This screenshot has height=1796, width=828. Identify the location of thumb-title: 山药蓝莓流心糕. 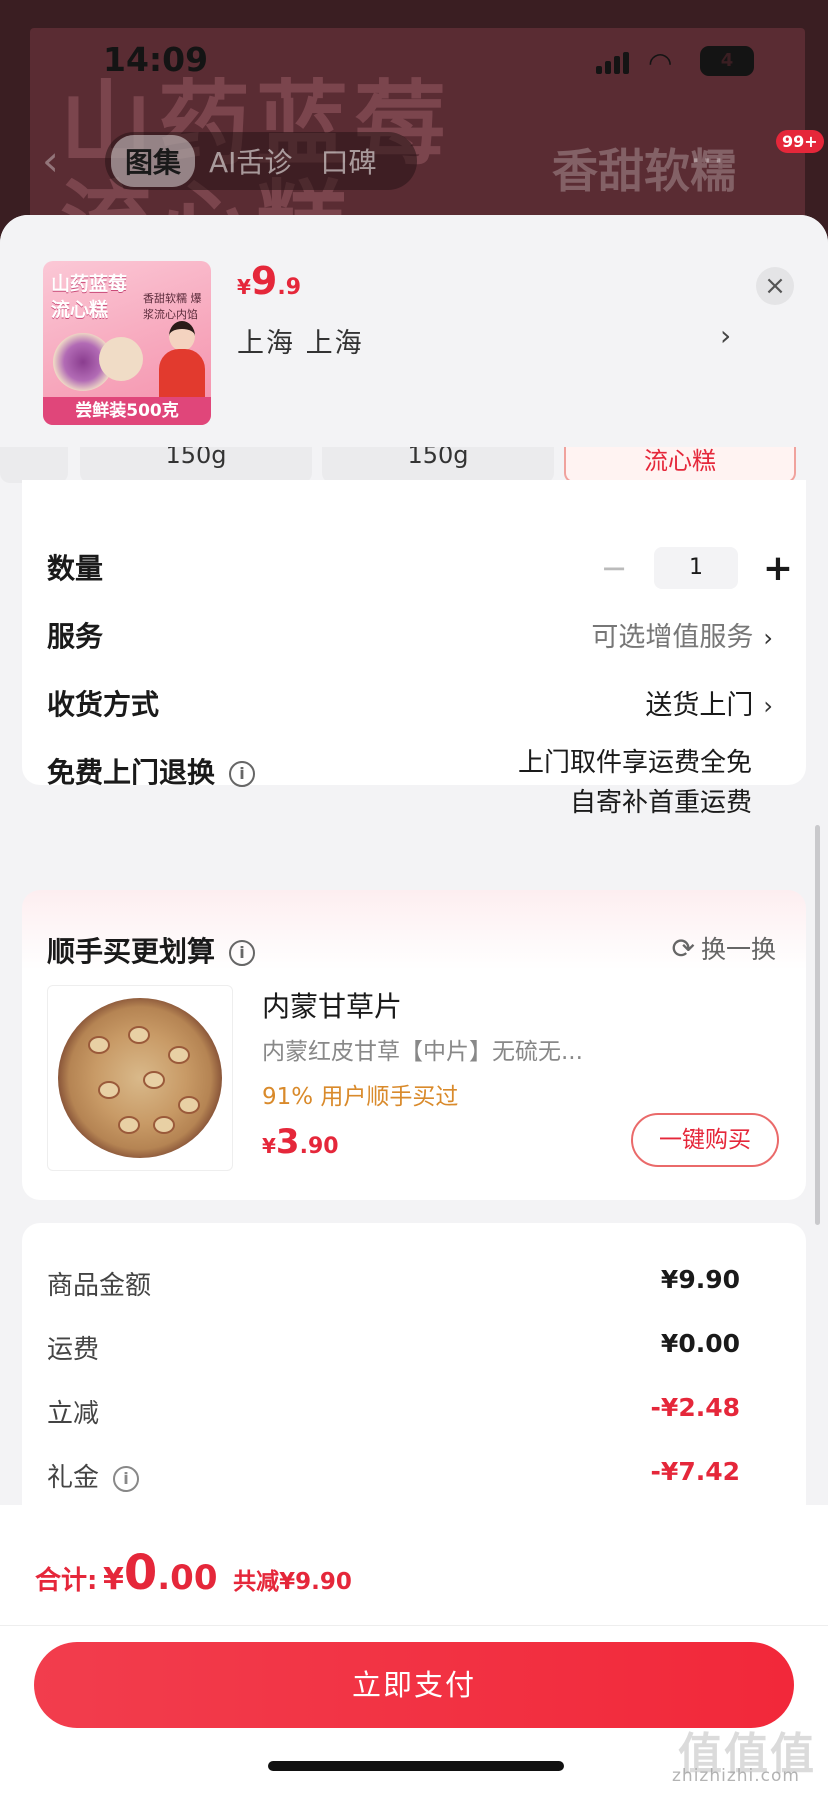
(89, 297).